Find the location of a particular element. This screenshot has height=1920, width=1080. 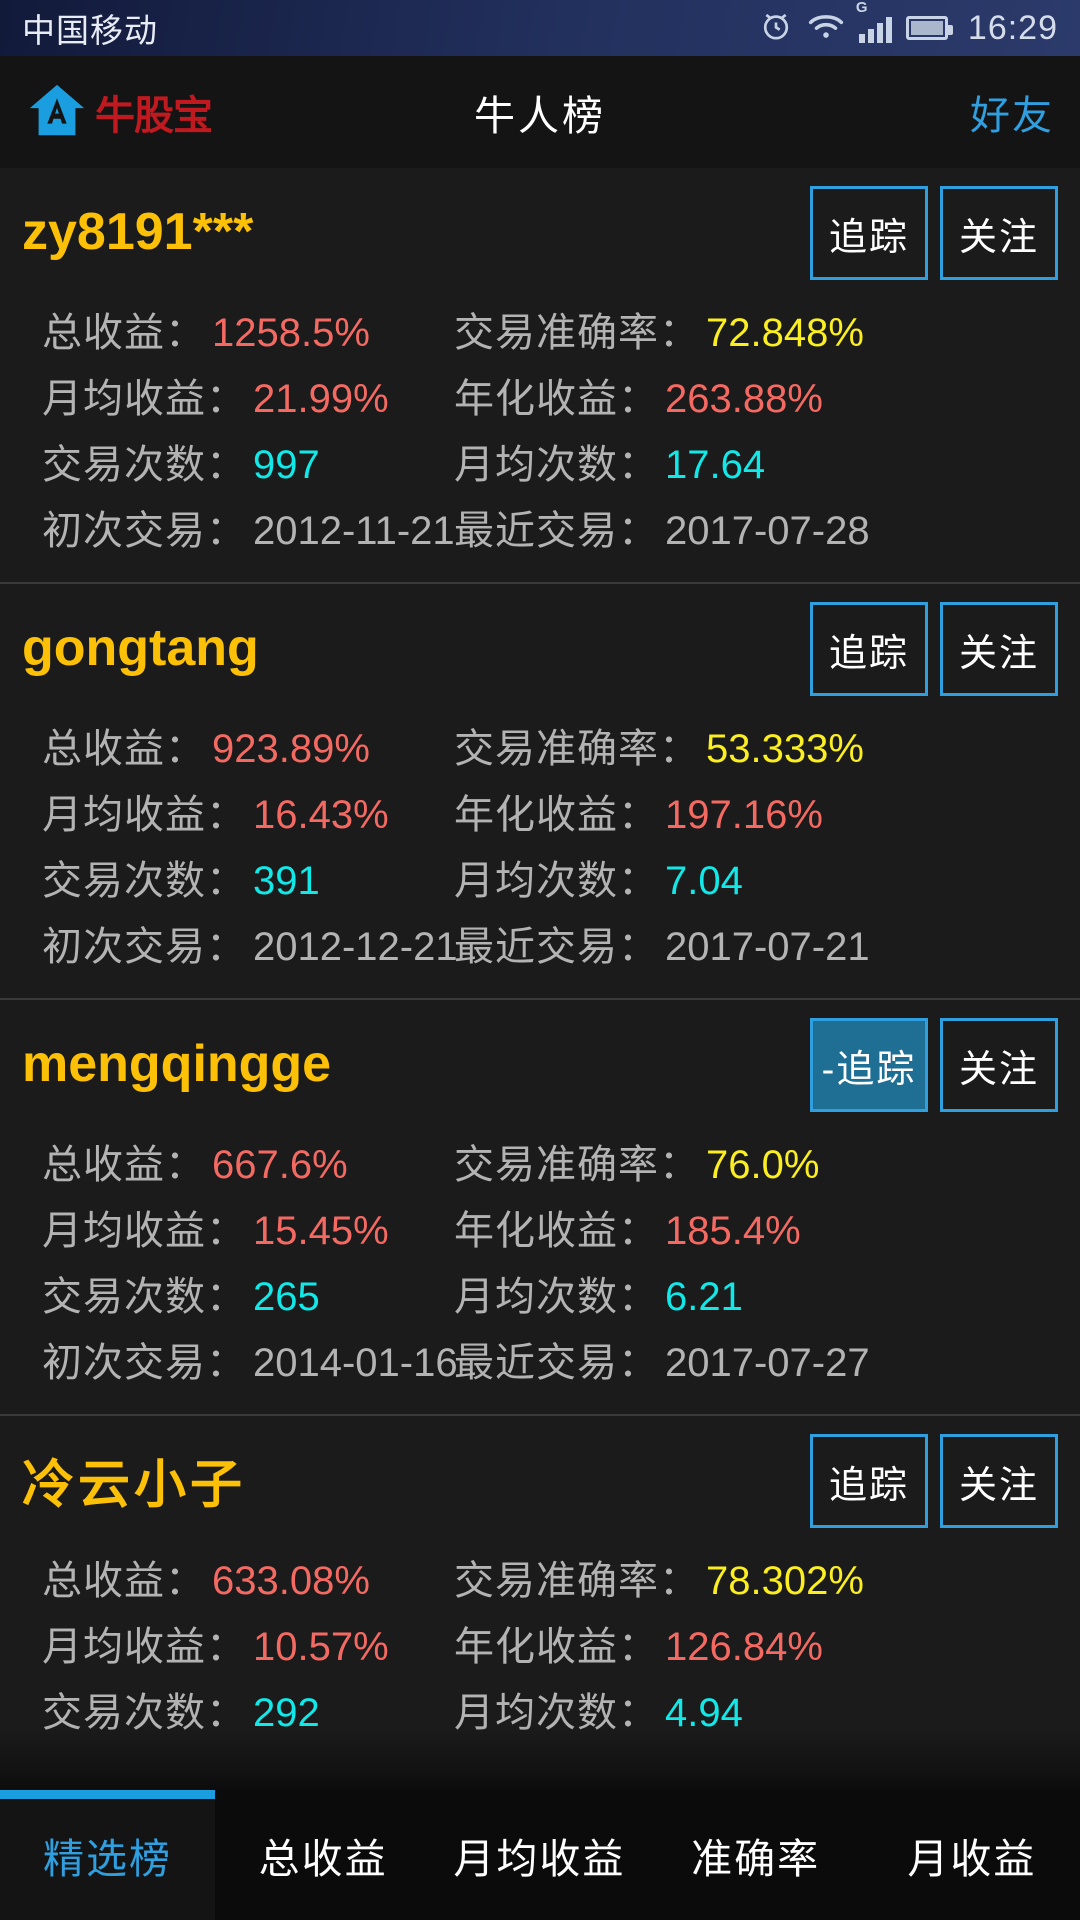

card-header: zy8191*** 追踪 关注 is located at coordinates (540, 232).